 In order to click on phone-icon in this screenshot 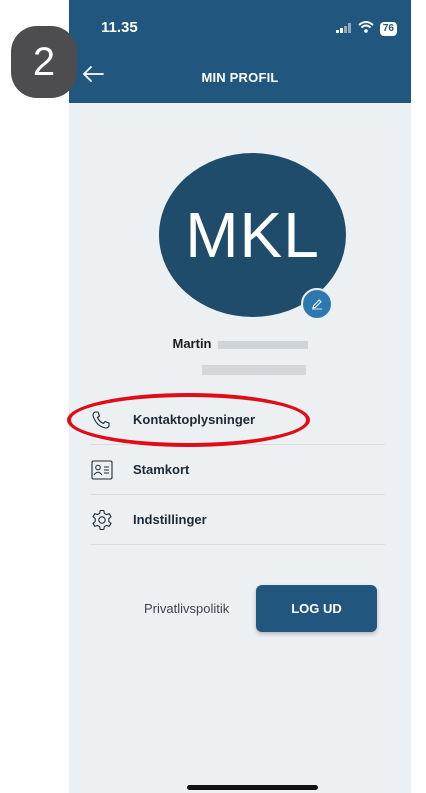, I will do `click(109, 420)`.